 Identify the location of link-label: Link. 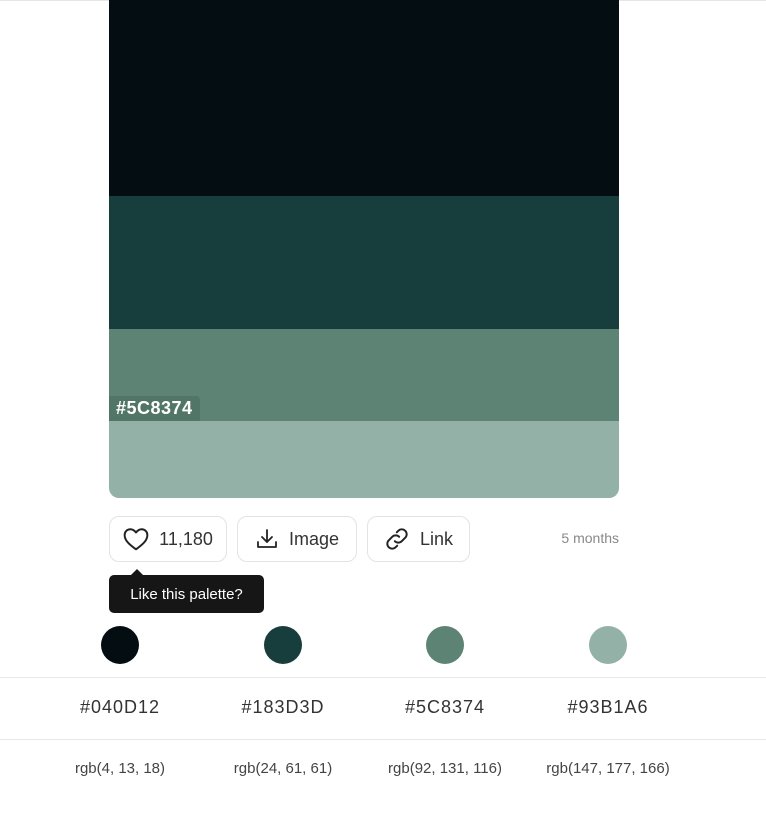
(436, 538).